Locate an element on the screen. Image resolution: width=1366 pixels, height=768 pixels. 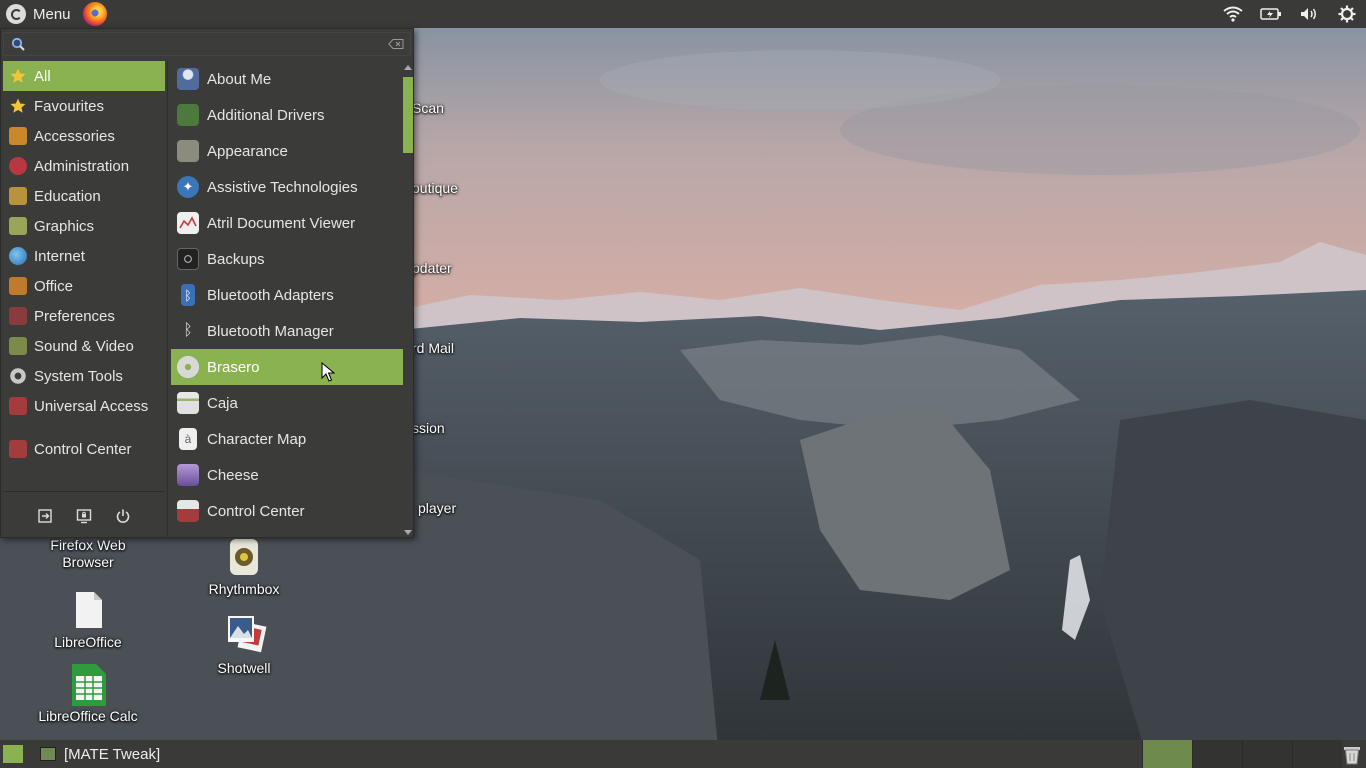
category-preferences: Preferences is located at coordinates (84, 316).